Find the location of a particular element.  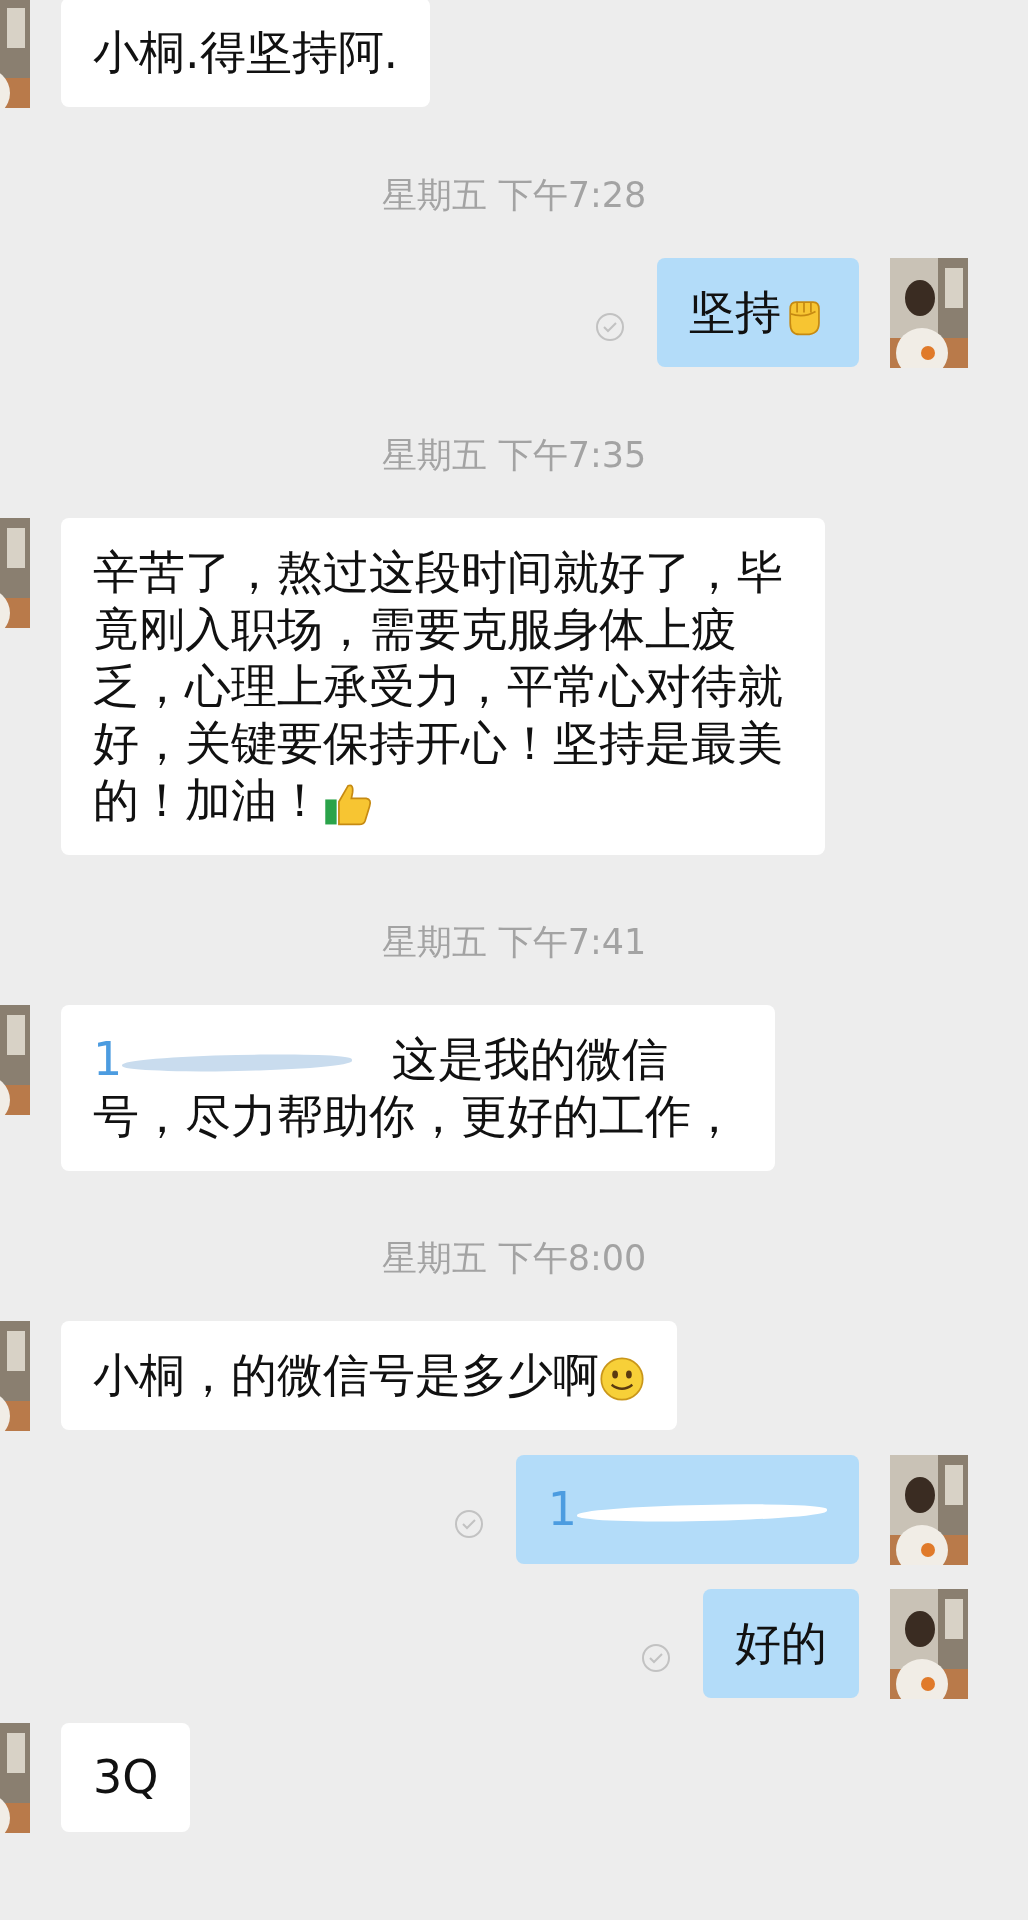

message-text: 1 is located at coordinates (687, 1509).